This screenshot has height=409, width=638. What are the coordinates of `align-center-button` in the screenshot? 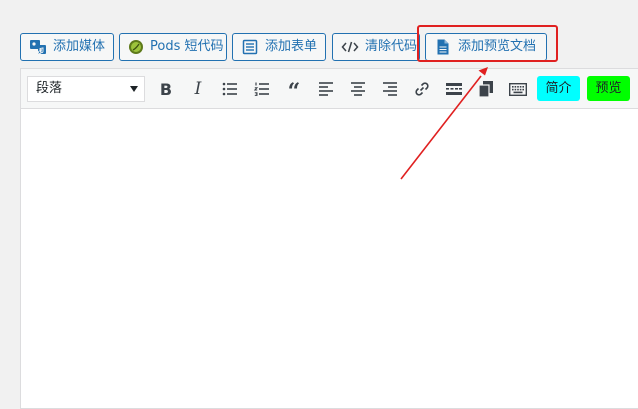 It's located at (358, 89).